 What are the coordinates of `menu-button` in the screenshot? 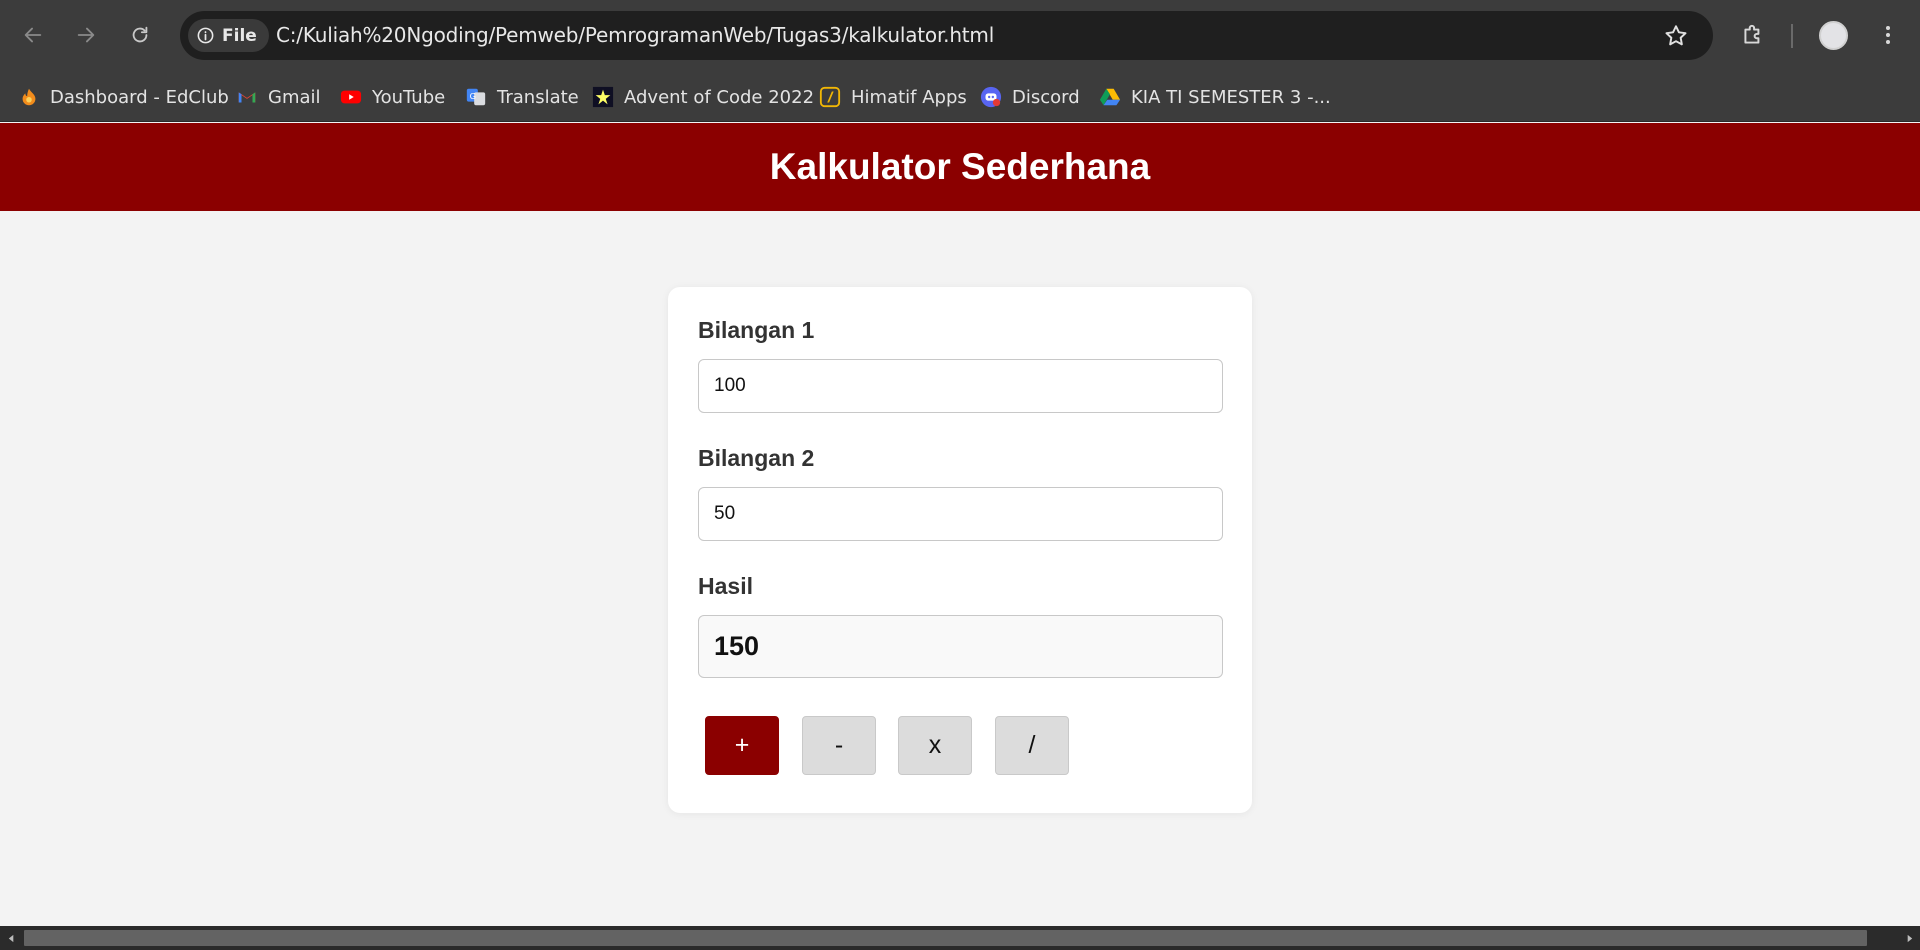 It's located at (1888, 35).